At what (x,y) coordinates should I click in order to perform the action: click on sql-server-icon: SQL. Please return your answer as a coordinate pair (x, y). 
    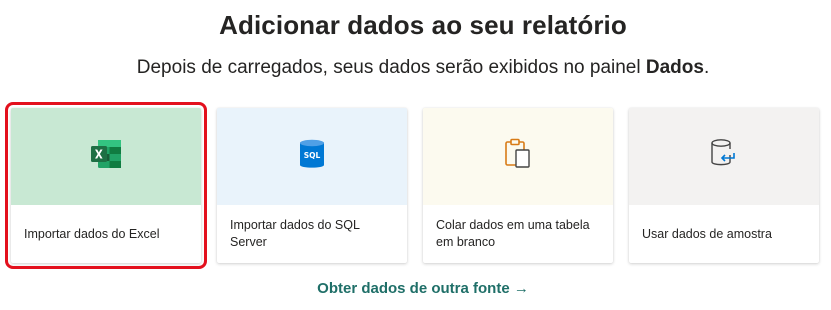
    Looking at the image, I should click on (312, 156).